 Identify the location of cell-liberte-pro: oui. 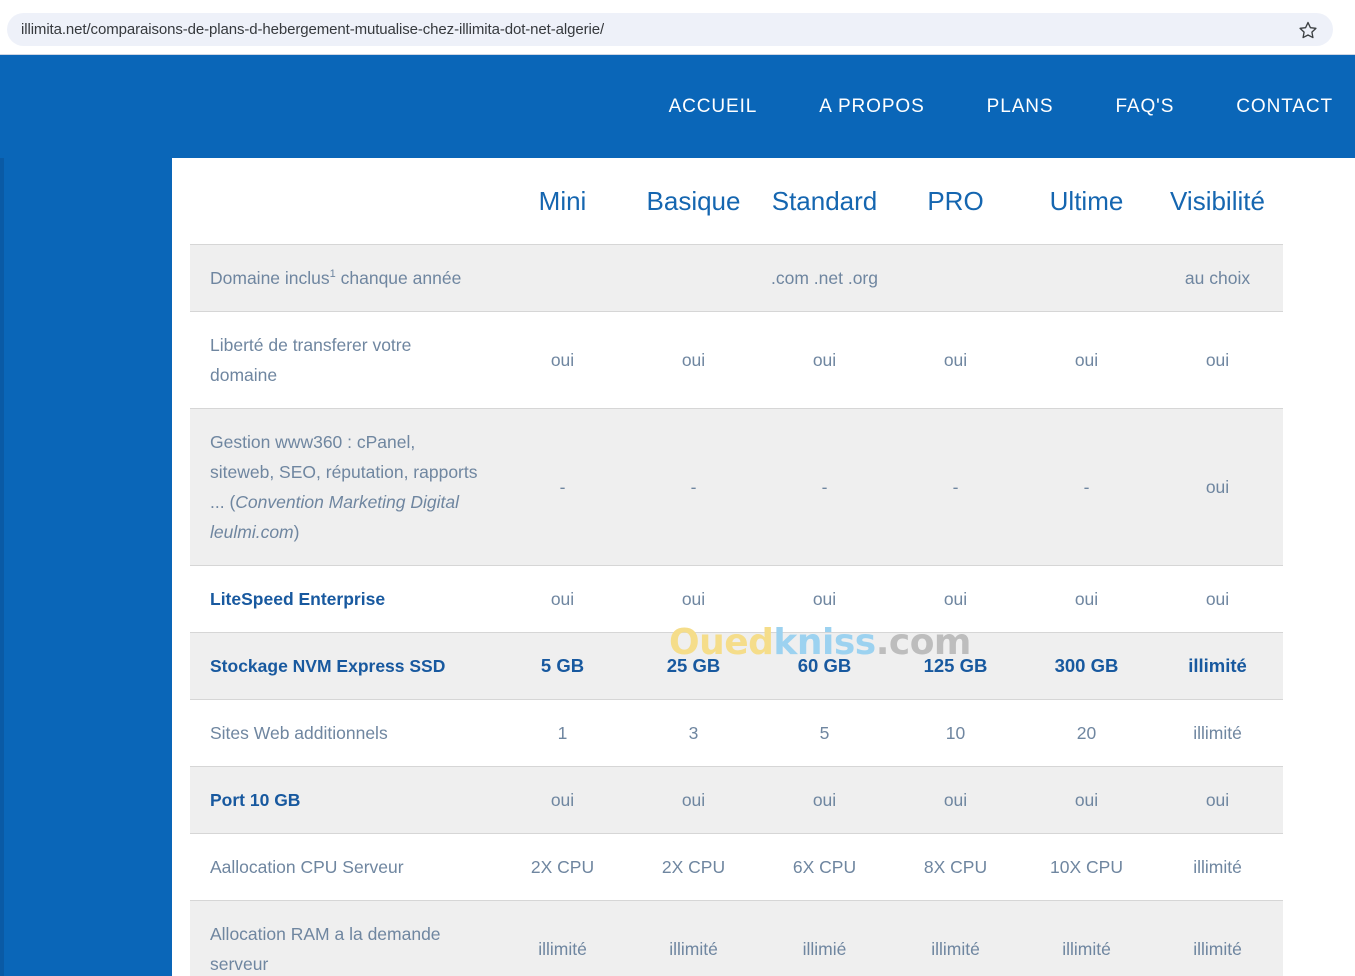
(955, 359).